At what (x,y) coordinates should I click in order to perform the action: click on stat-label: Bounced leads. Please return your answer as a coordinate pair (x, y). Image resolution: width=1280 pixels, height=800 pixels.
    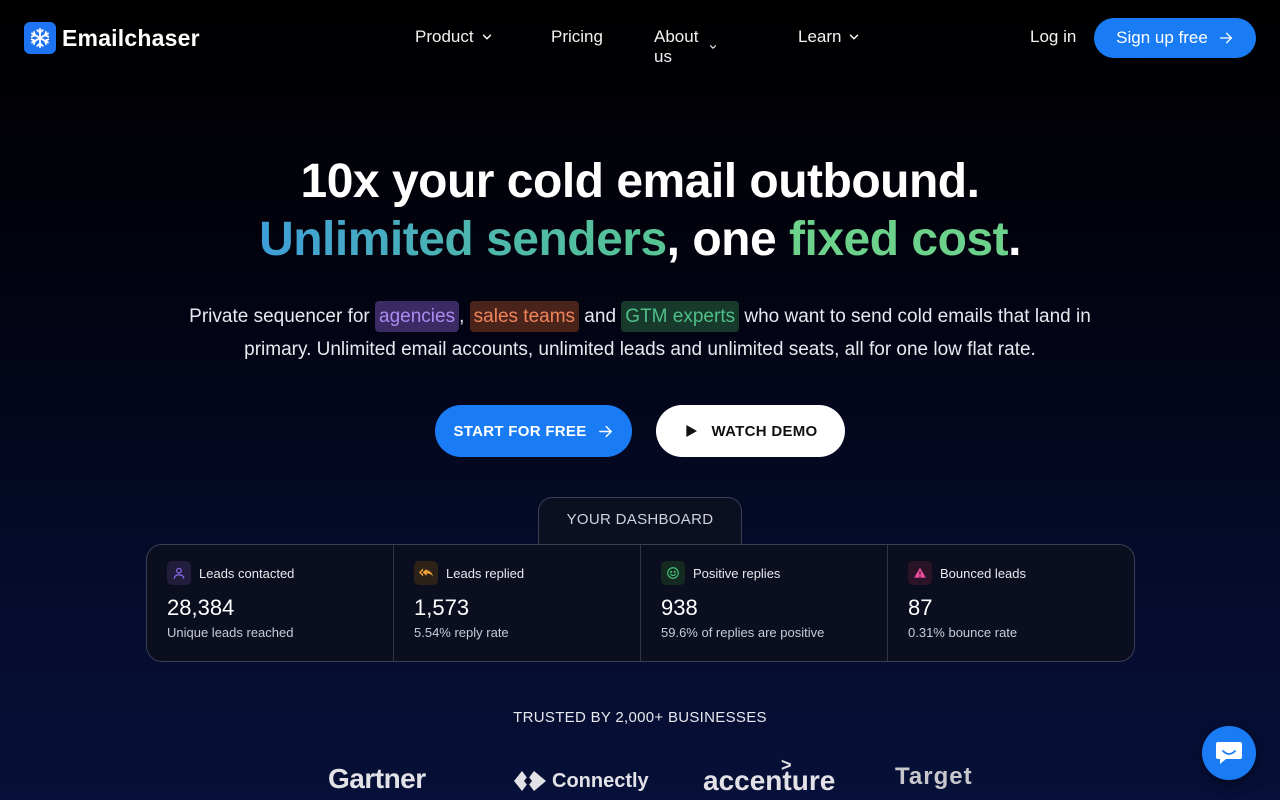
    Looking at the image, I should click on (983, 573).